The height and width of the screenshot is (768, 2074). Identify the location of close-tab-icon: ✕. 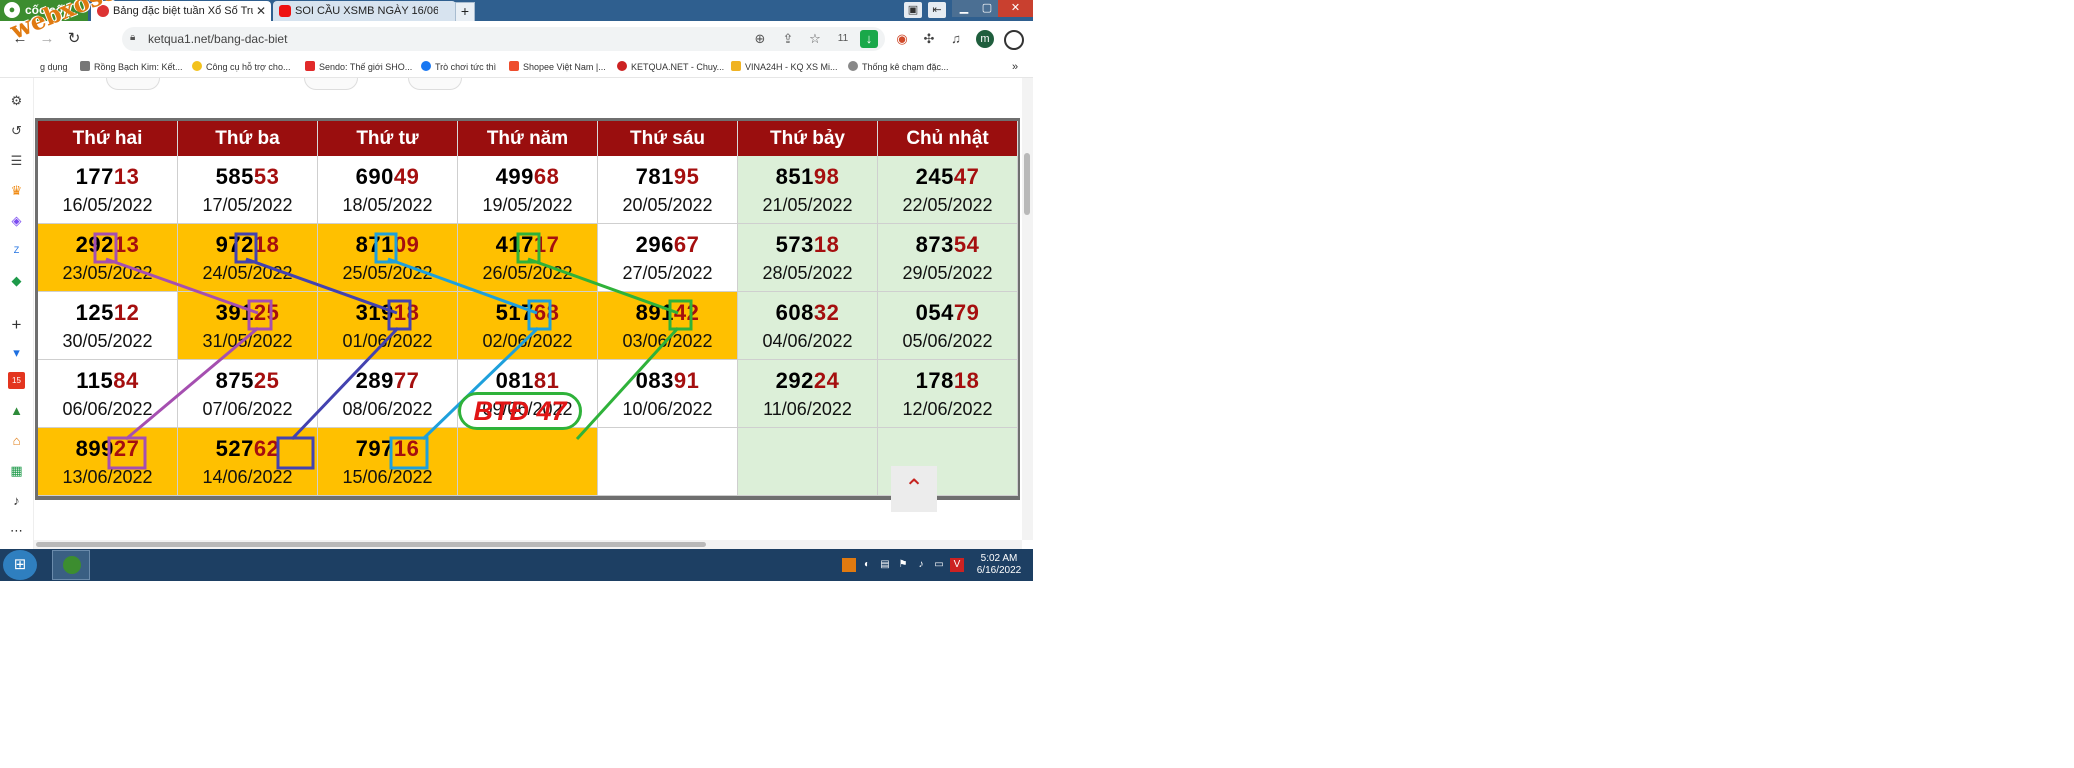
(261, 11).